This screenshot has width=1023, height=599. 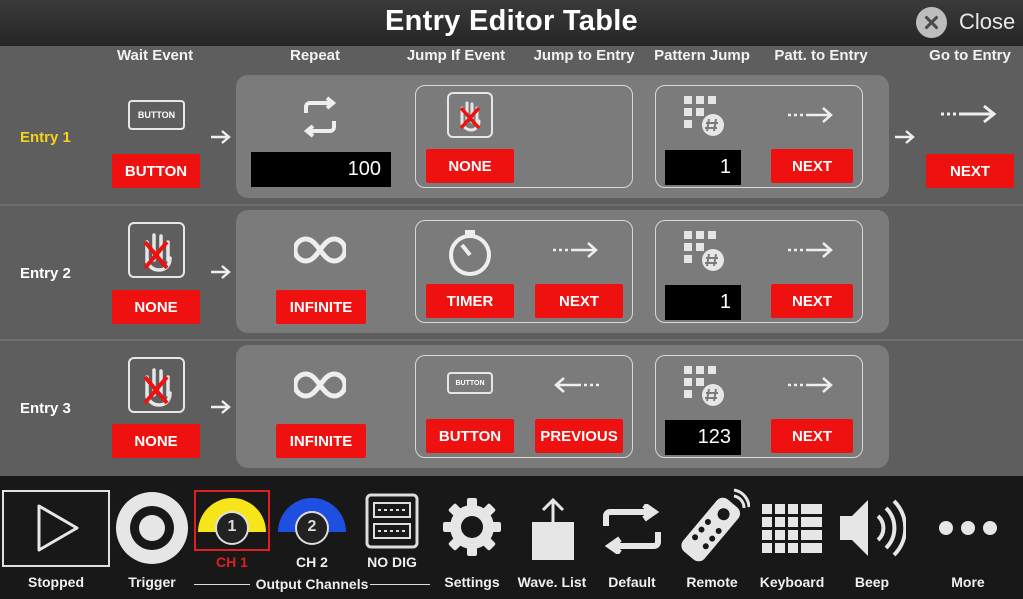 What do you see at coordinates (872, 582) in the screenshot?
I see `beep-label: Beep` at bounding box center [872, 582].